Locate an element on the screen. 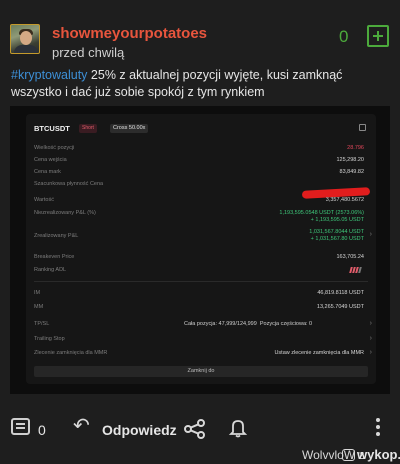  row-label: IM is located at coordinates (37, 293).